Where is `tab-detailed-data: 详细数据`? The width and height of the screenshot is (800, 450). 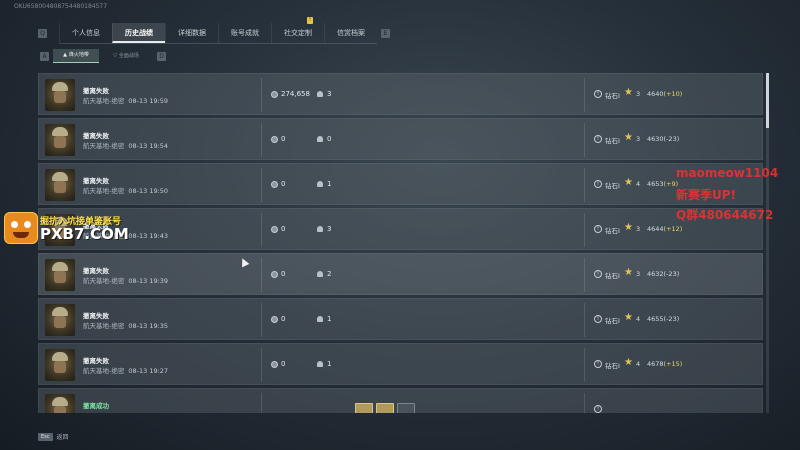 tab-detailed-data: 详细数据 is located at coordinates (191, 32).